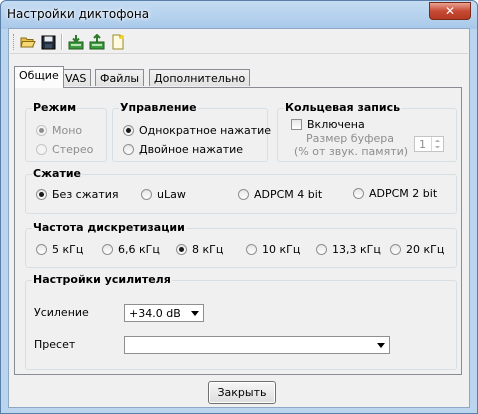 Image resolution: width=478 pixels, height=414 pixels. Describe the element at coordinates (97, 42) in the screenshot. I see `export-icon` at that location.